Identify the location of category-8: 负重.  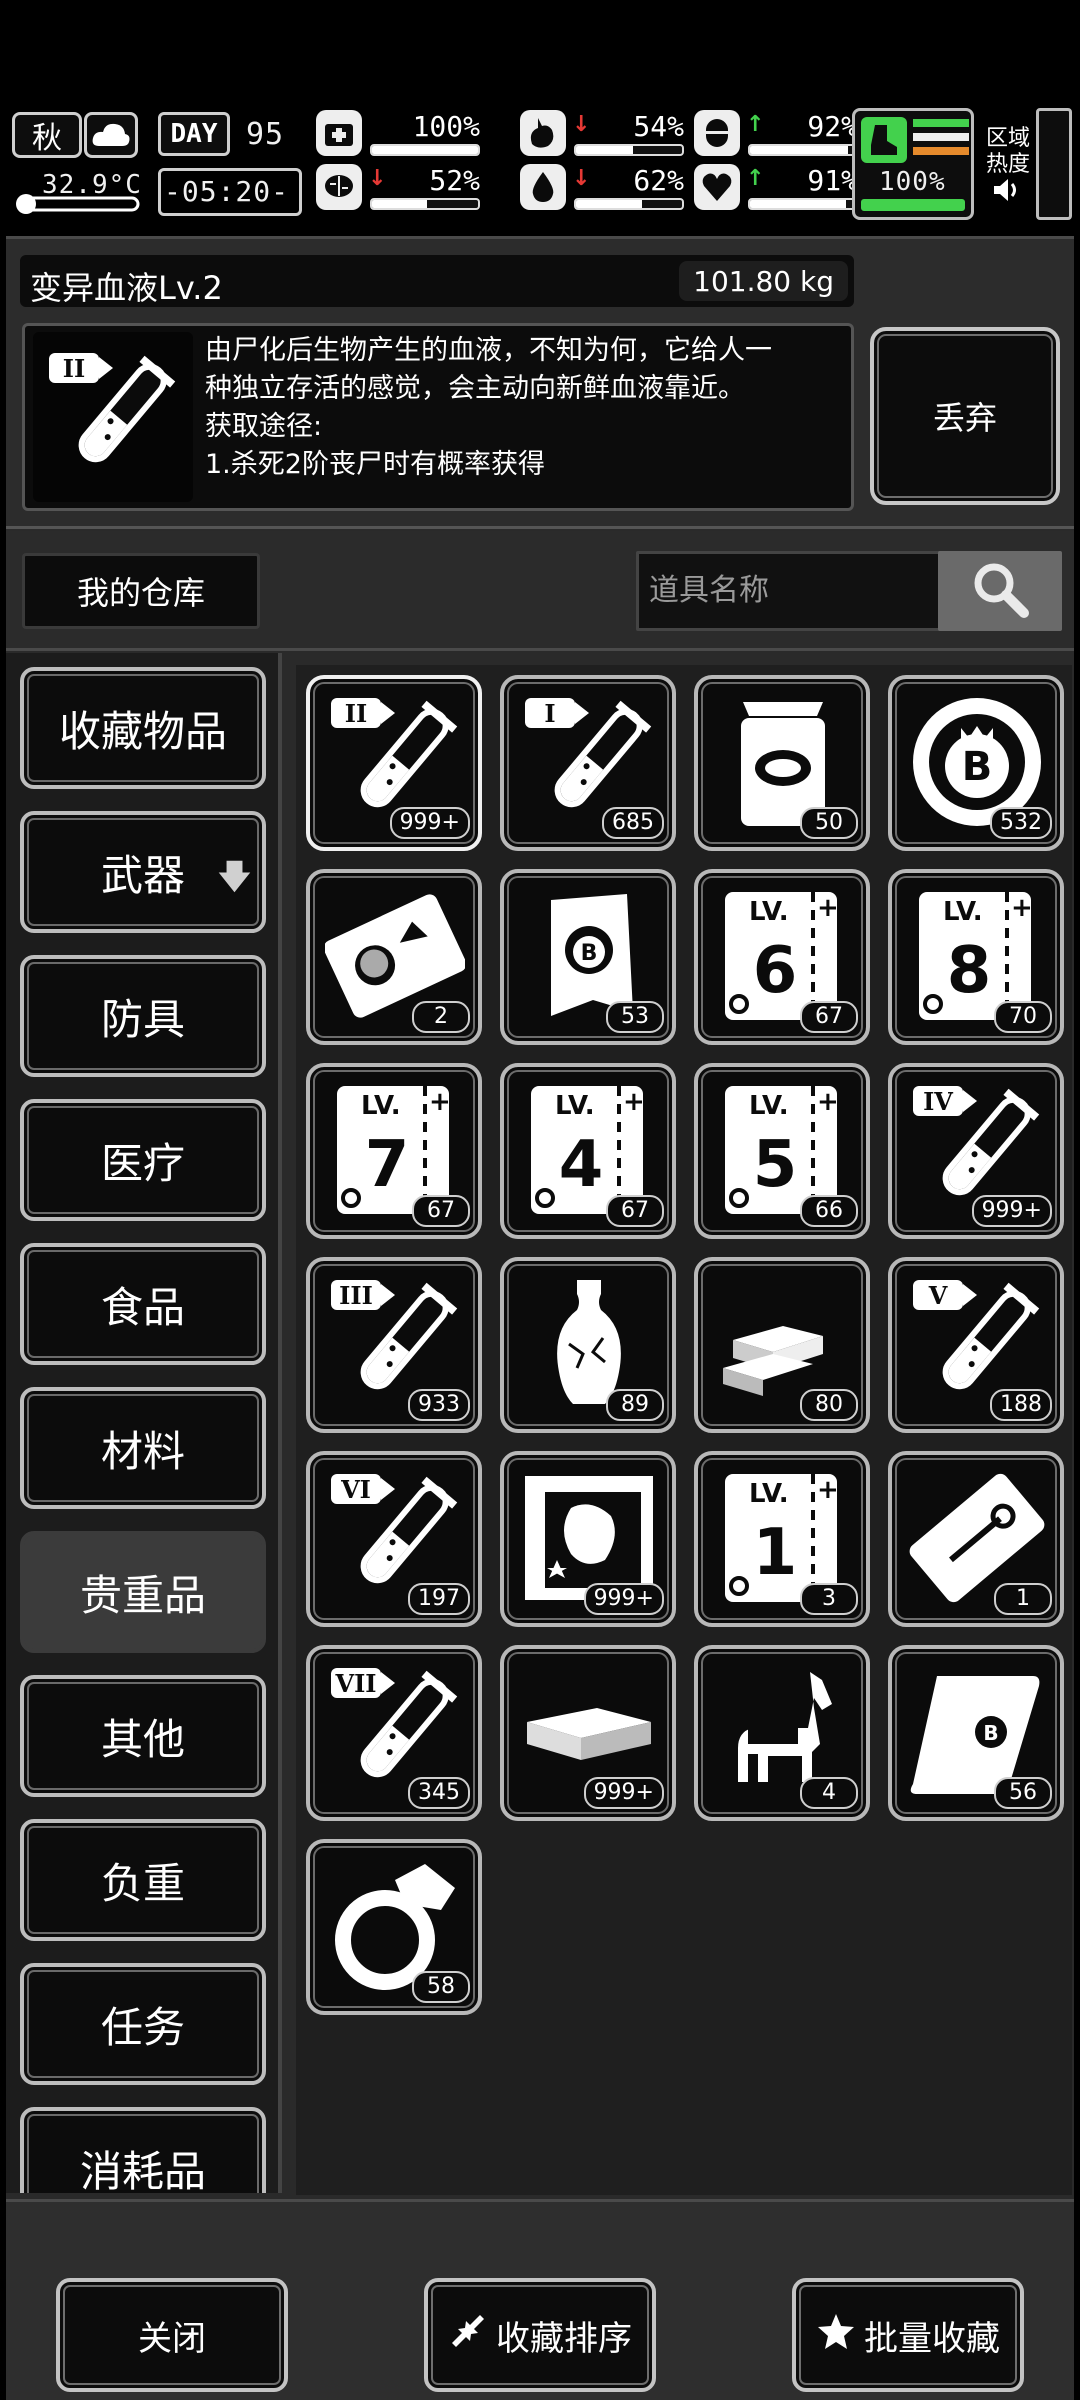
(143, 1880).